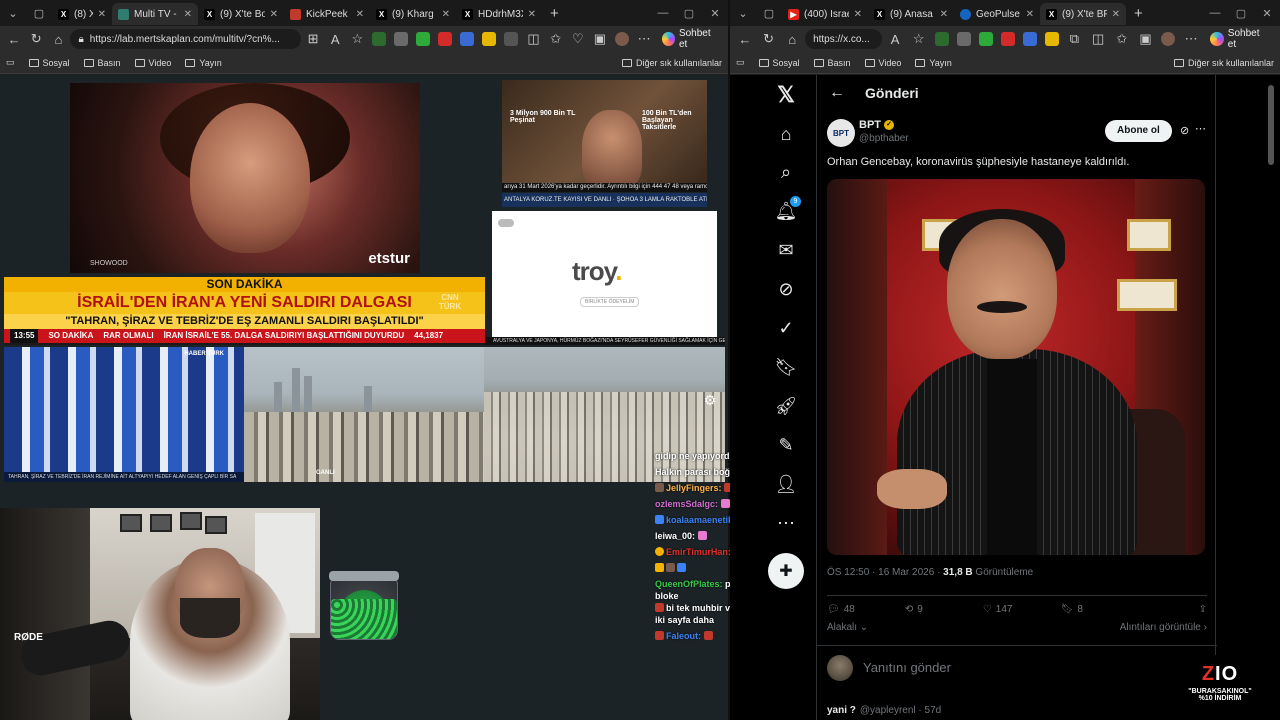 The width and height of the screenshot is (1280, 720). What do you see at coordinates (1075, 39) in the screenshot?
I see `extensions-puzzle-icon: ⧉` at bounding box center [1075, 39].